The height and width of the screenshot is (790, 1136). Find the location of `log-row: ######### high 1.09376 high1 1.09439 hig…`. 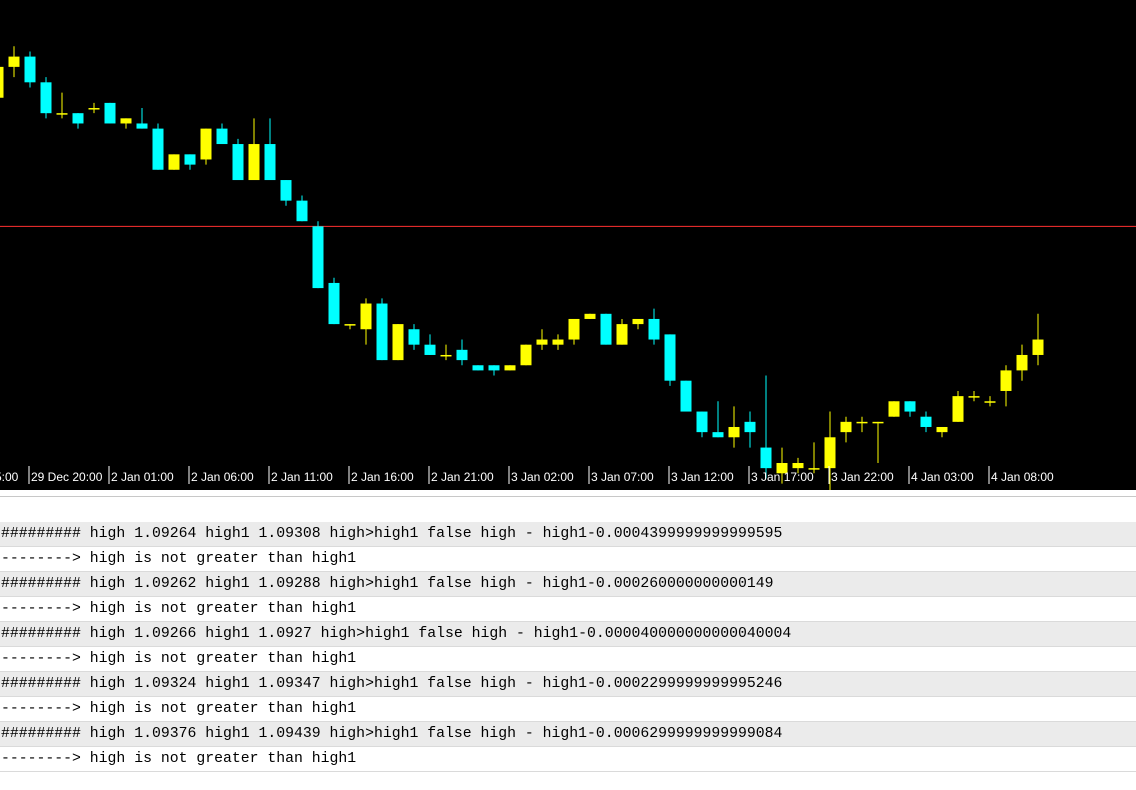

log-row: ######### high 1.09376 high1 1.09439 hig… is located at coordinates (568, 734).